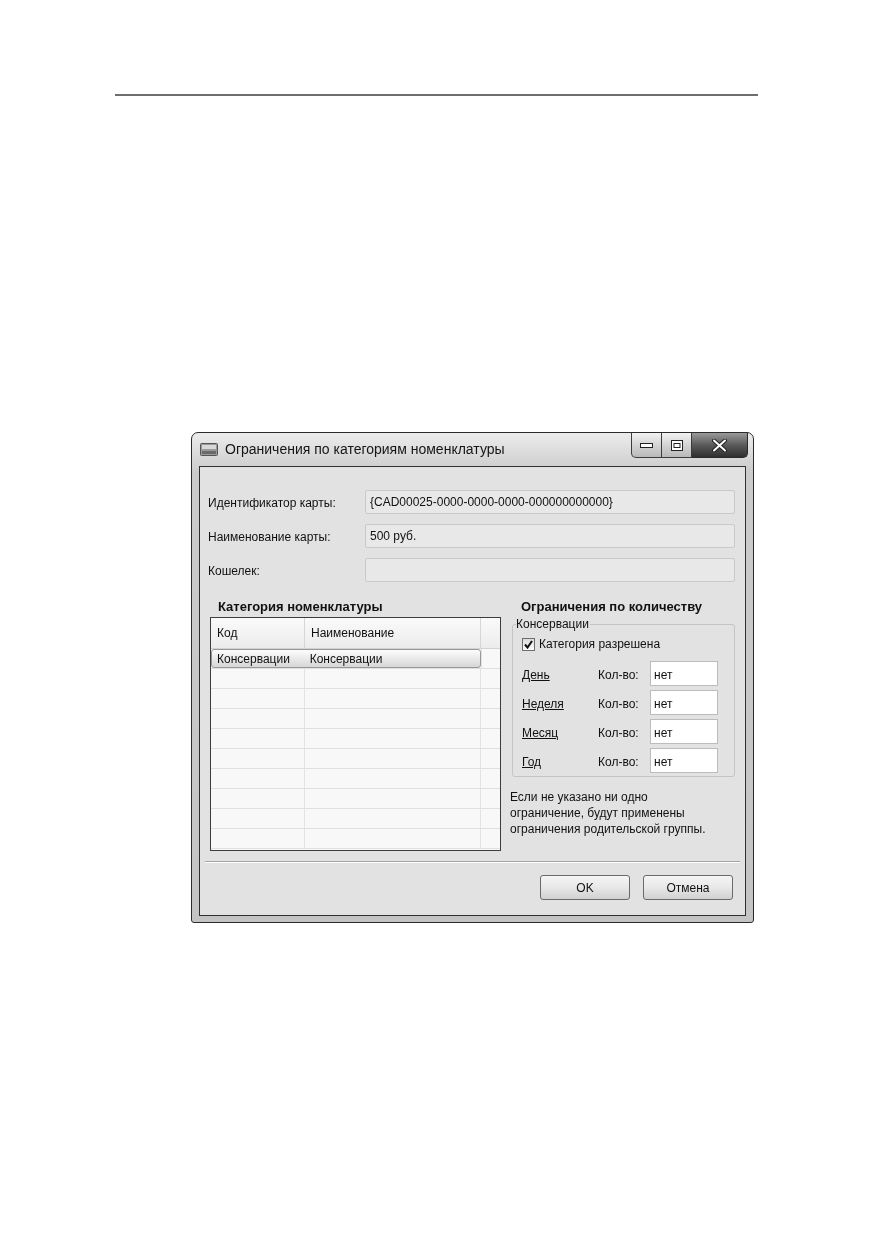 The height and width of the screenshot is (1239, 872). Describe the element at coordinates (300, 607) in the screenshot. I see `section-heading: Категория номенклатуры` at that location.